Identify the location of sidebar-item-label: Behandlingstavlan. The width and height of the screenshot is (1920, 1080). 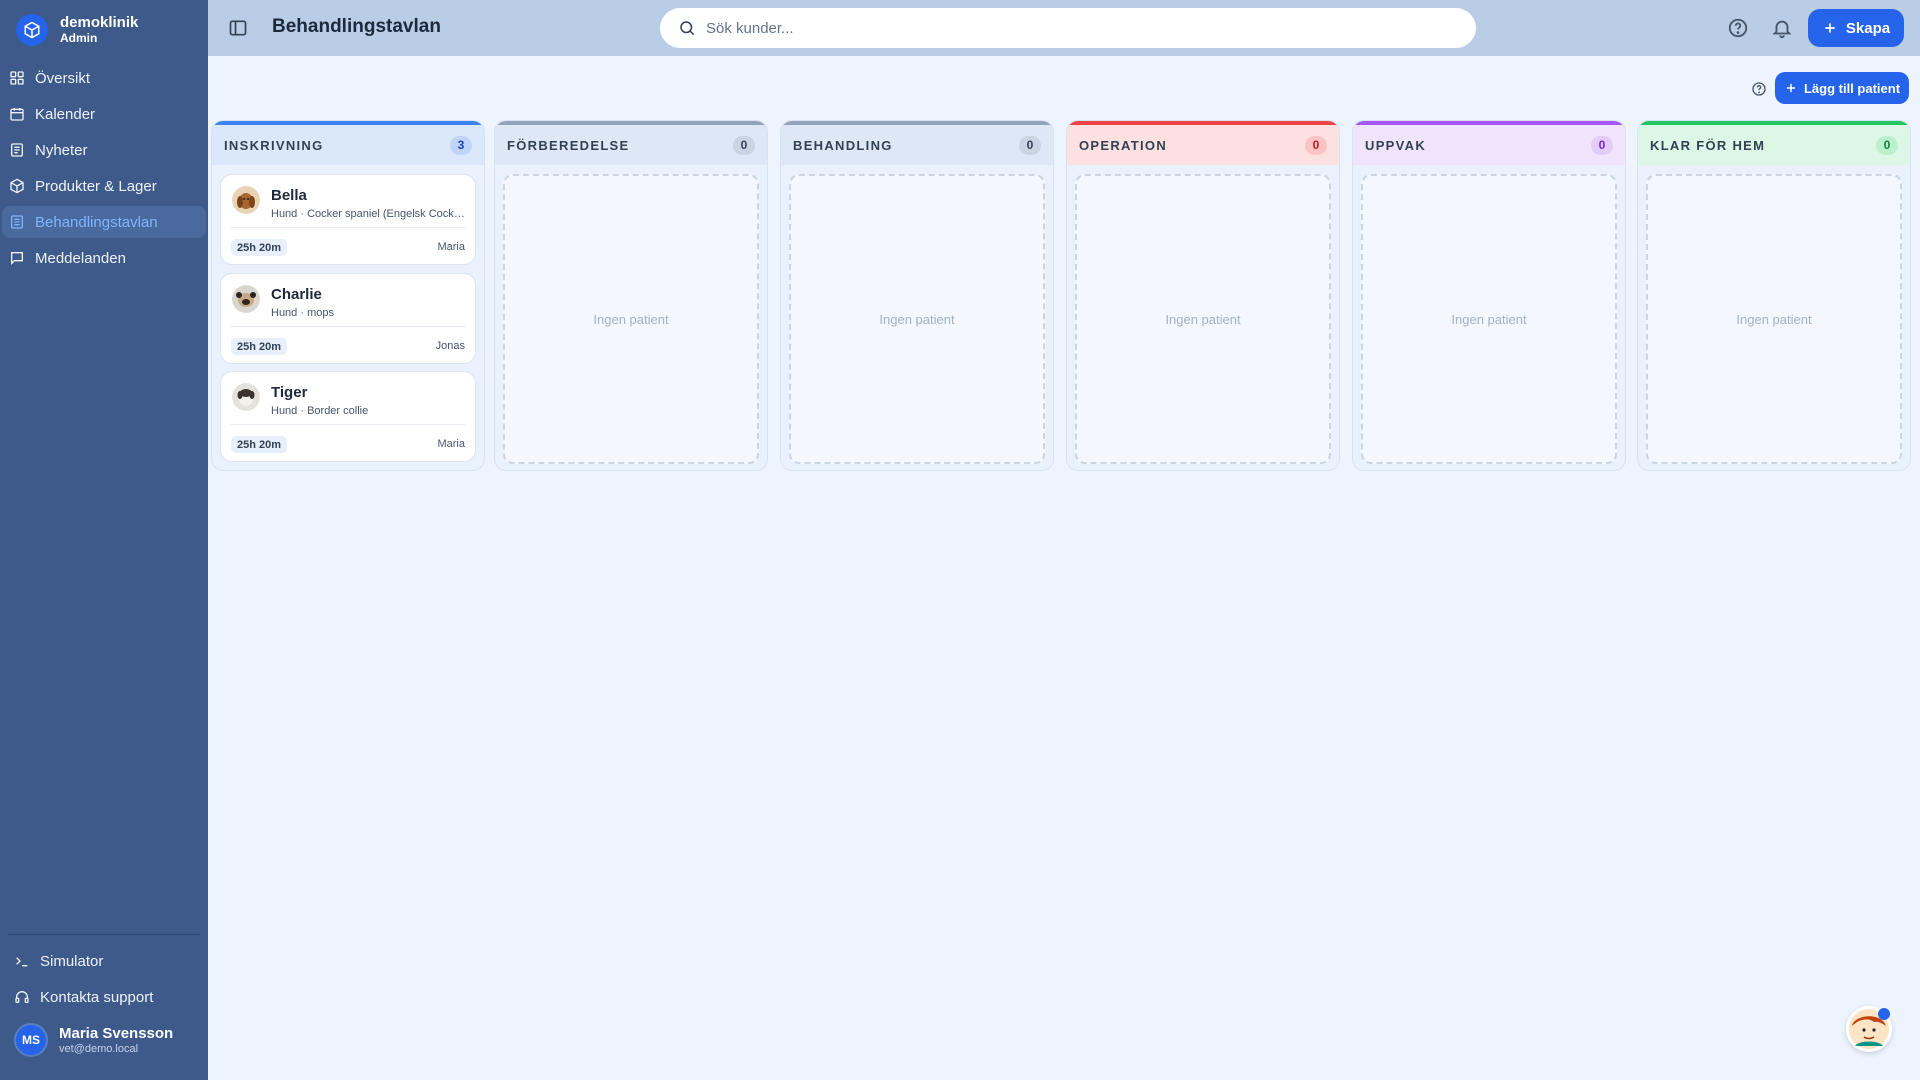
(96, 222).